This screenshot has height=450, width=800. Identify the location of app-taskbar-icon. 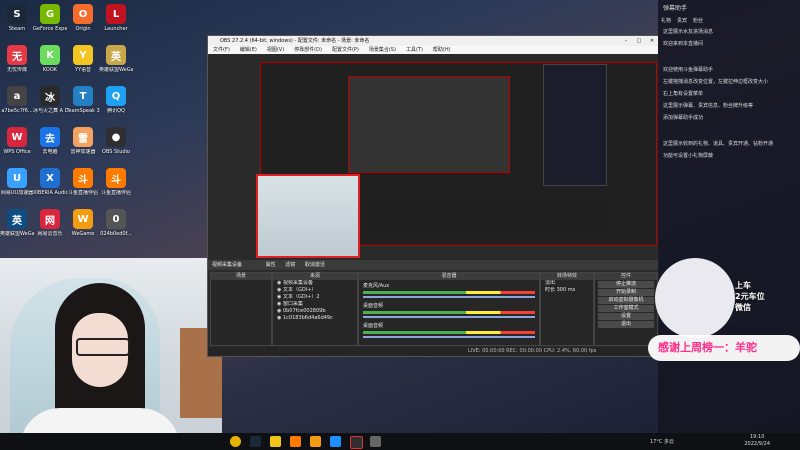
(375, 441).